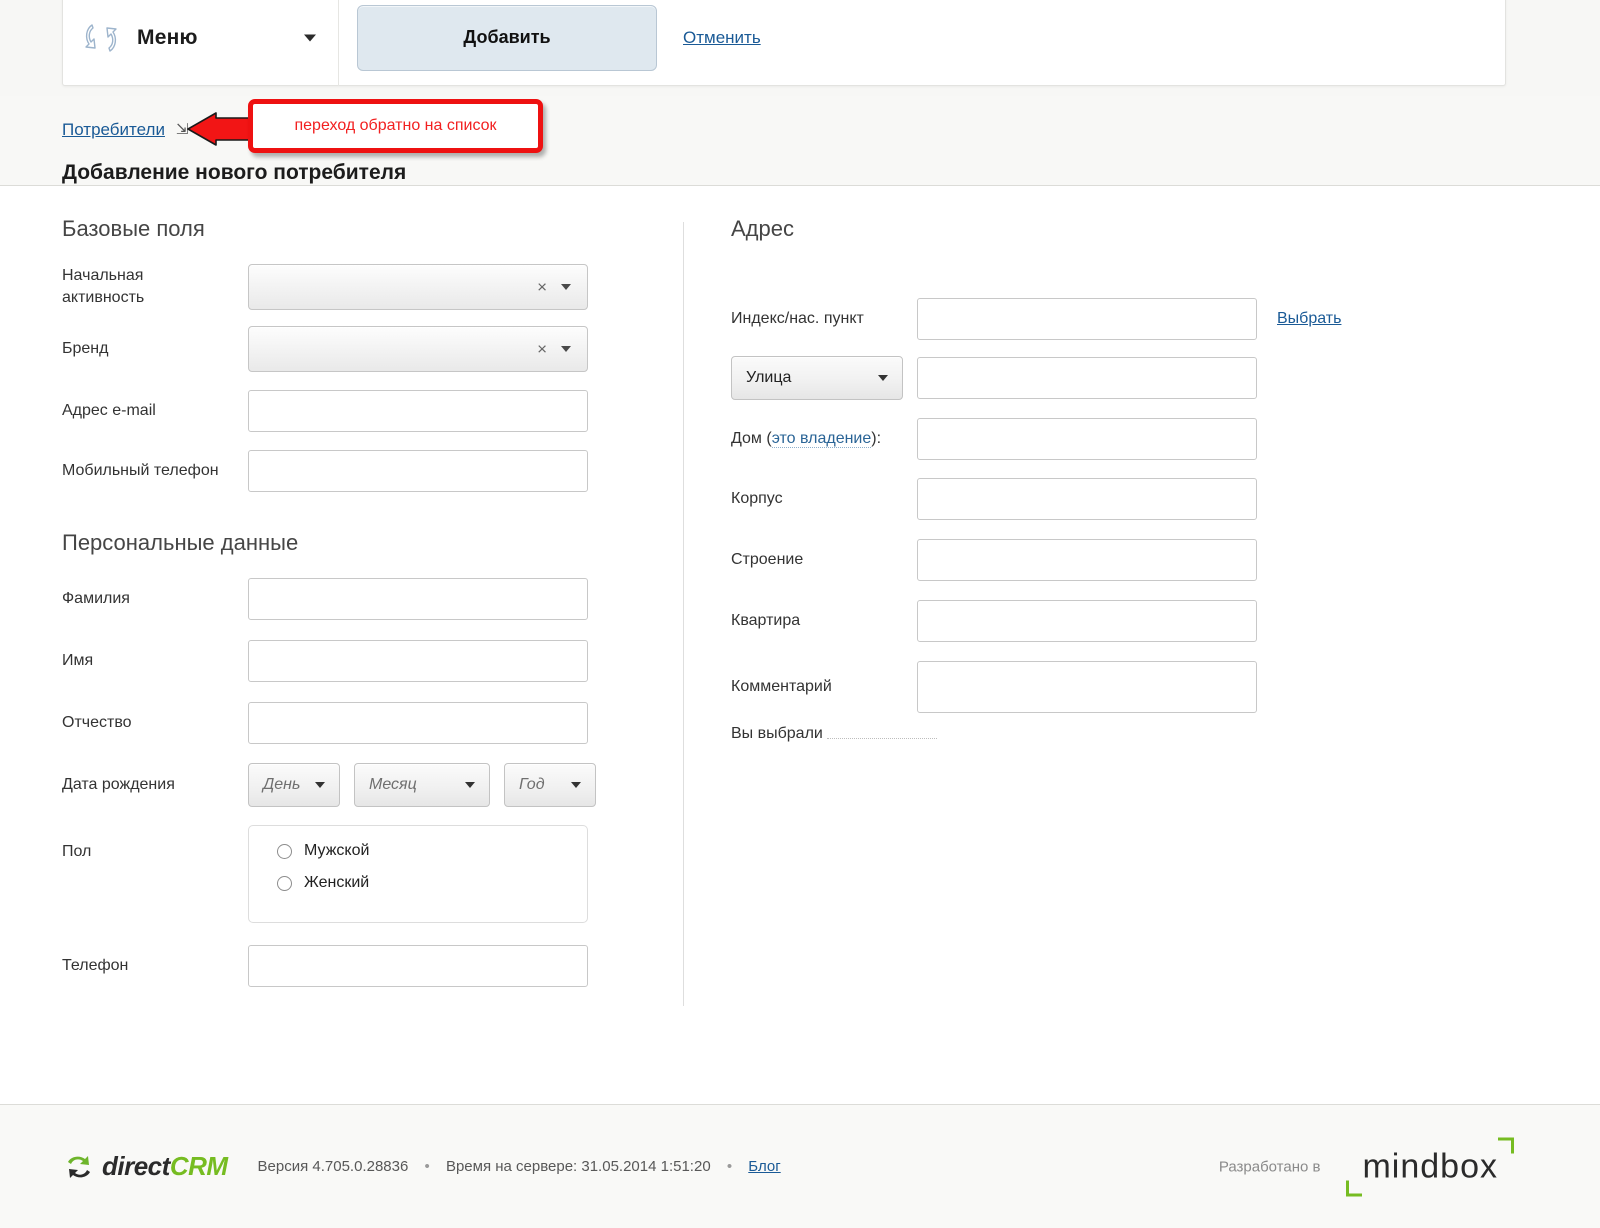  What do you see at coordinates (767, 560) in the screenshot?
I see `label-structure: Строение` at bounding box center [767, 560].